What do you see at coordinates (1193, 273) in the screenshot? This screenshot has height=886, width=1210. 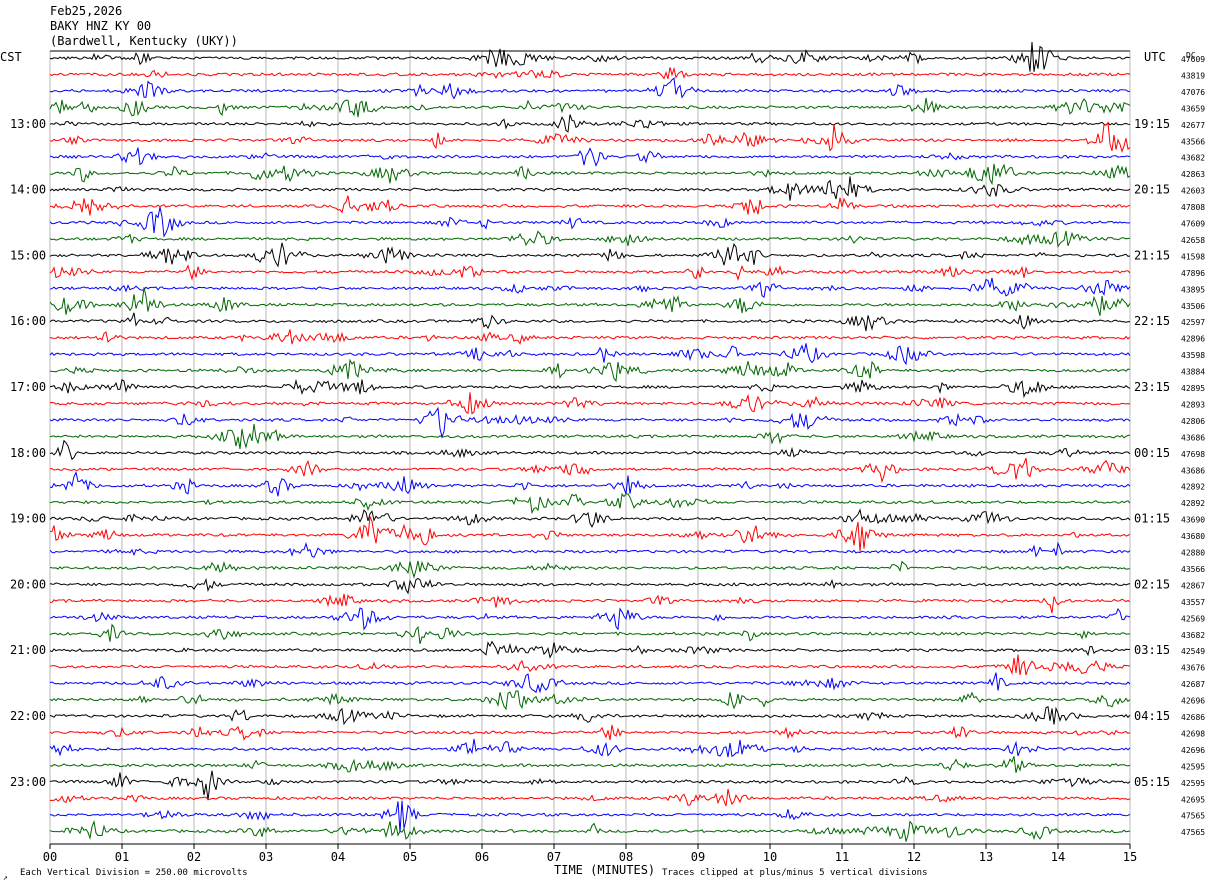 I see `dc-offset-label: 47896` at bounding box center [1193, 273].